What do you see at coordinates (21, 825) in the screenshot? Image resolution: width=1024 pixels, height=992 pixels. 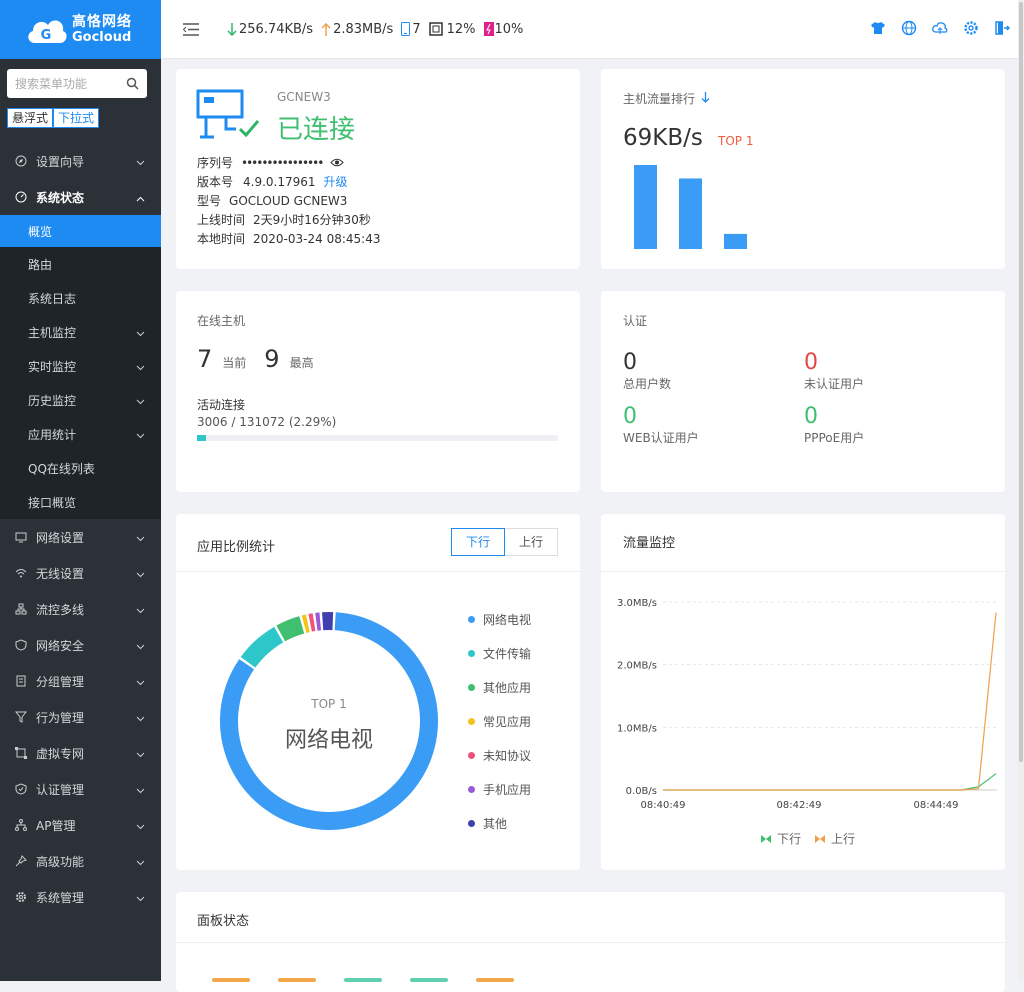 I see `sitemap-icon` at bounding box center [21, 825].